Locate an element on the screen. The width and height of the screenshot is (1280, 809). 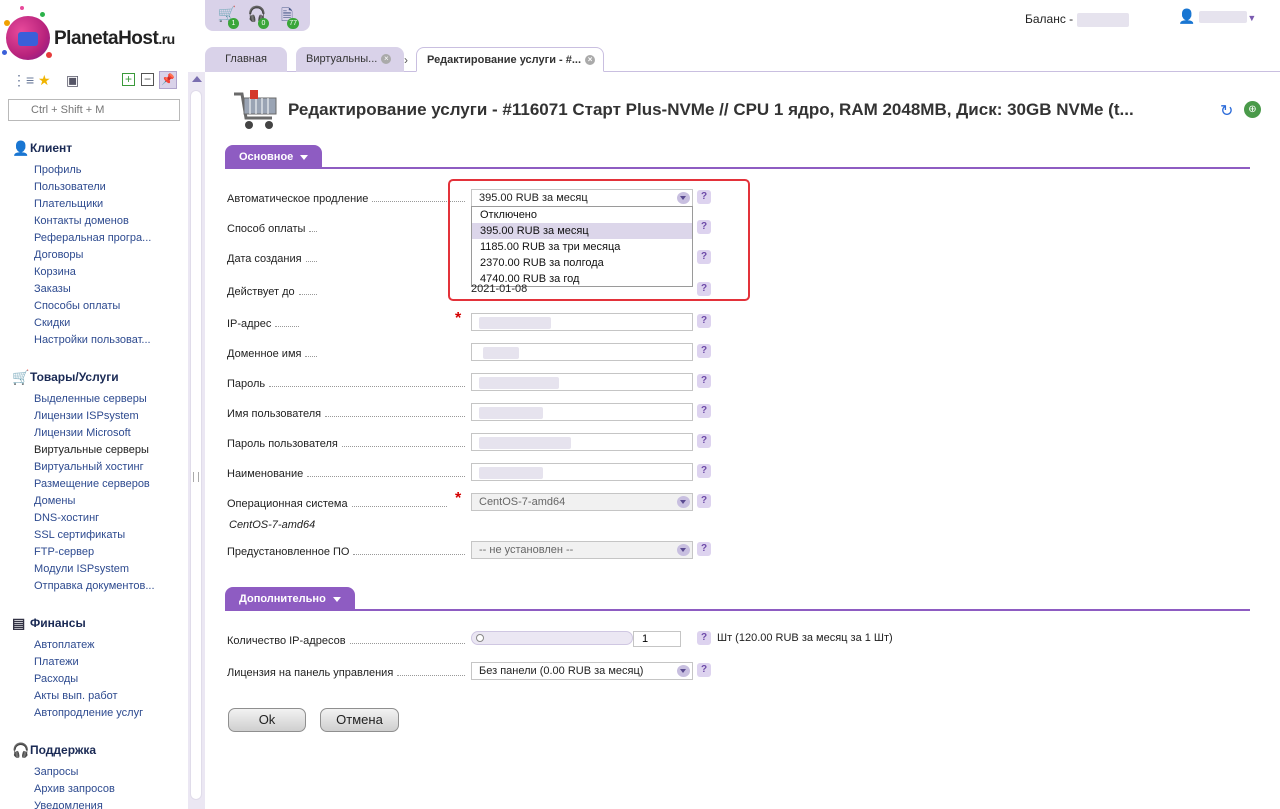
name-input is located at coordinates (582, 472).